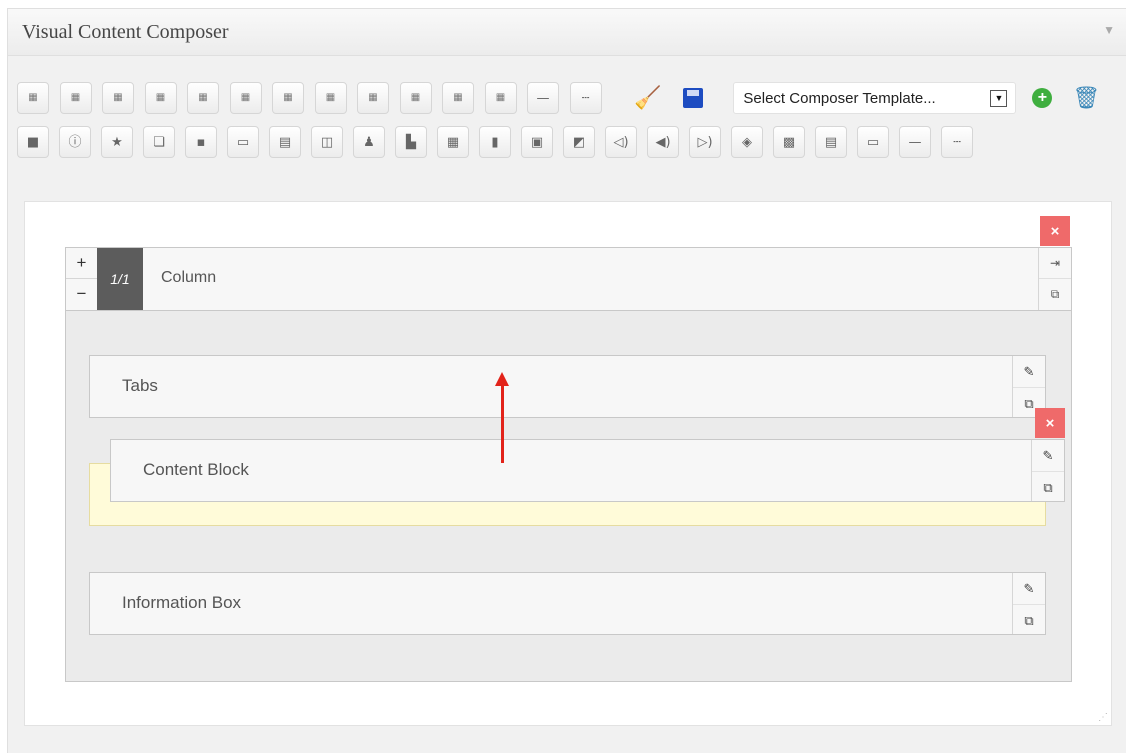 Image resolution: width=1126 pixels, height=753 pixels. I want to click on template-select: Select Composer Template... ▼, so click(875, 98).